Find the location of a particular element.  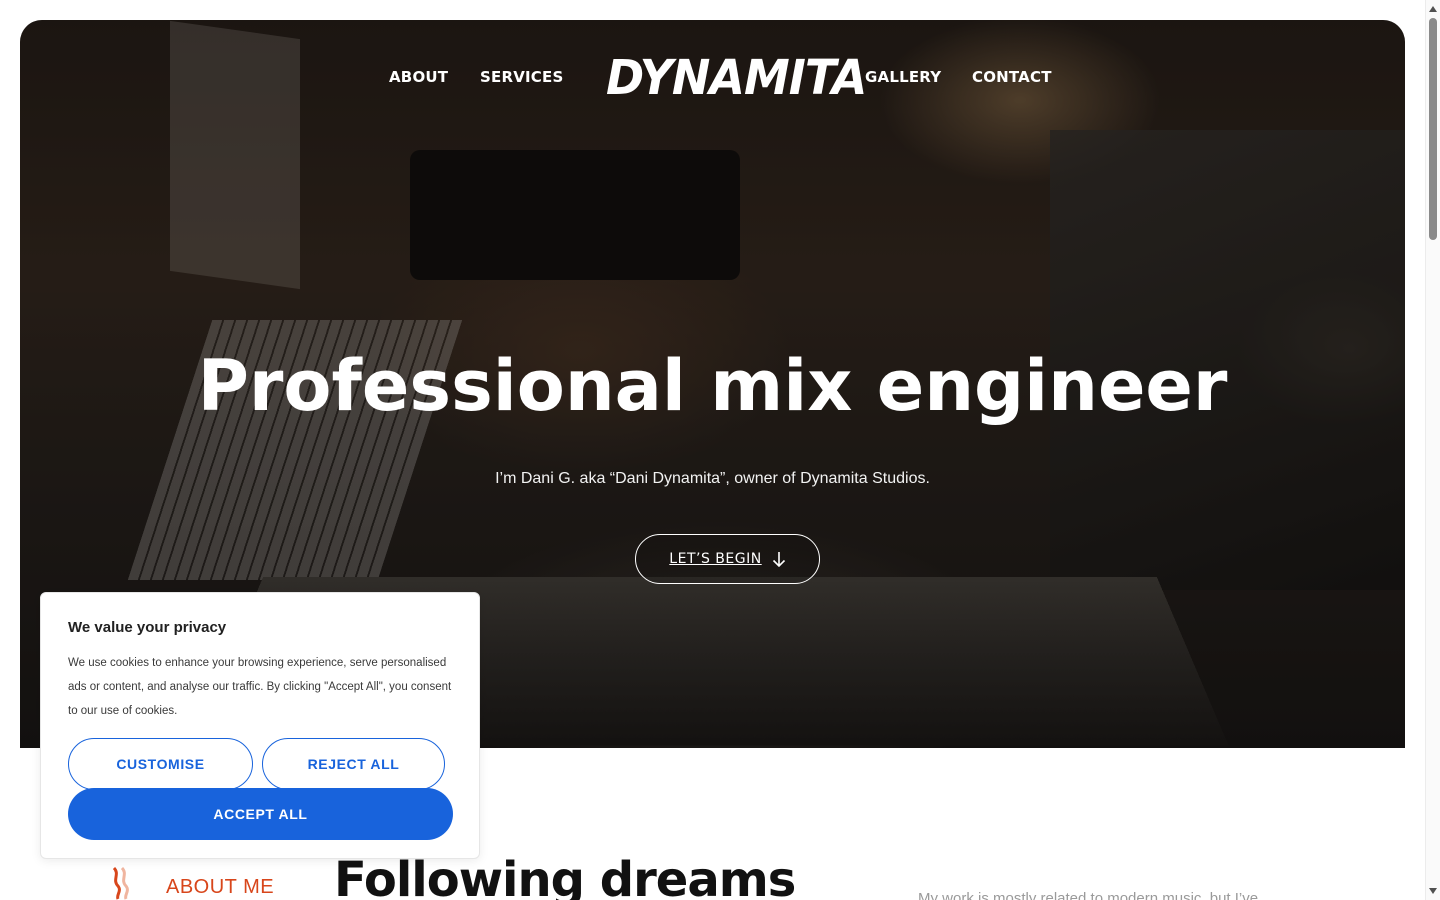

lets-begin-label: LET’S BEGIN is located at coordinates (715, 559).